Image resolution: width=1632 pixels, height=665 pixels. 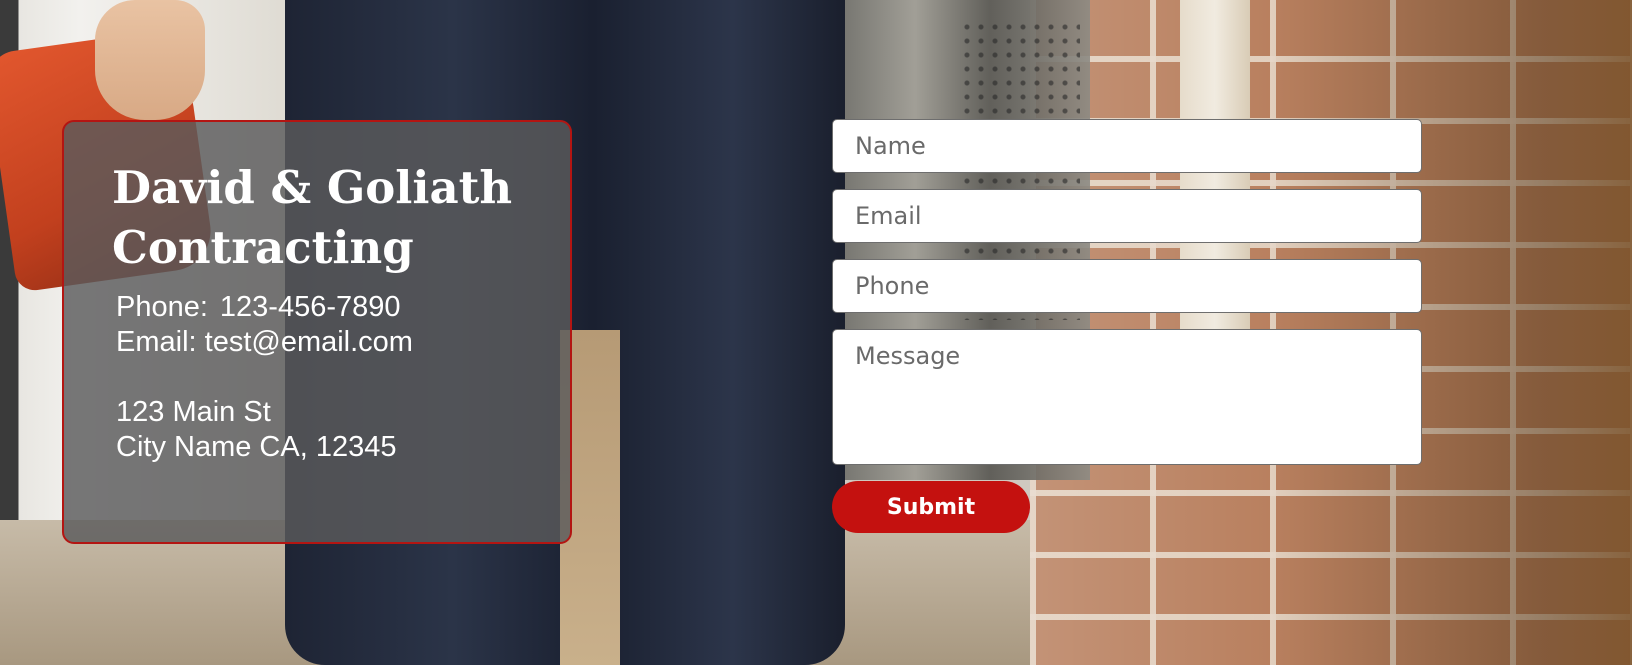 What do you see at coordinates (931, 507) in the screenshot?
I see `submit-button: Submit` at bounding box center [931, 507].